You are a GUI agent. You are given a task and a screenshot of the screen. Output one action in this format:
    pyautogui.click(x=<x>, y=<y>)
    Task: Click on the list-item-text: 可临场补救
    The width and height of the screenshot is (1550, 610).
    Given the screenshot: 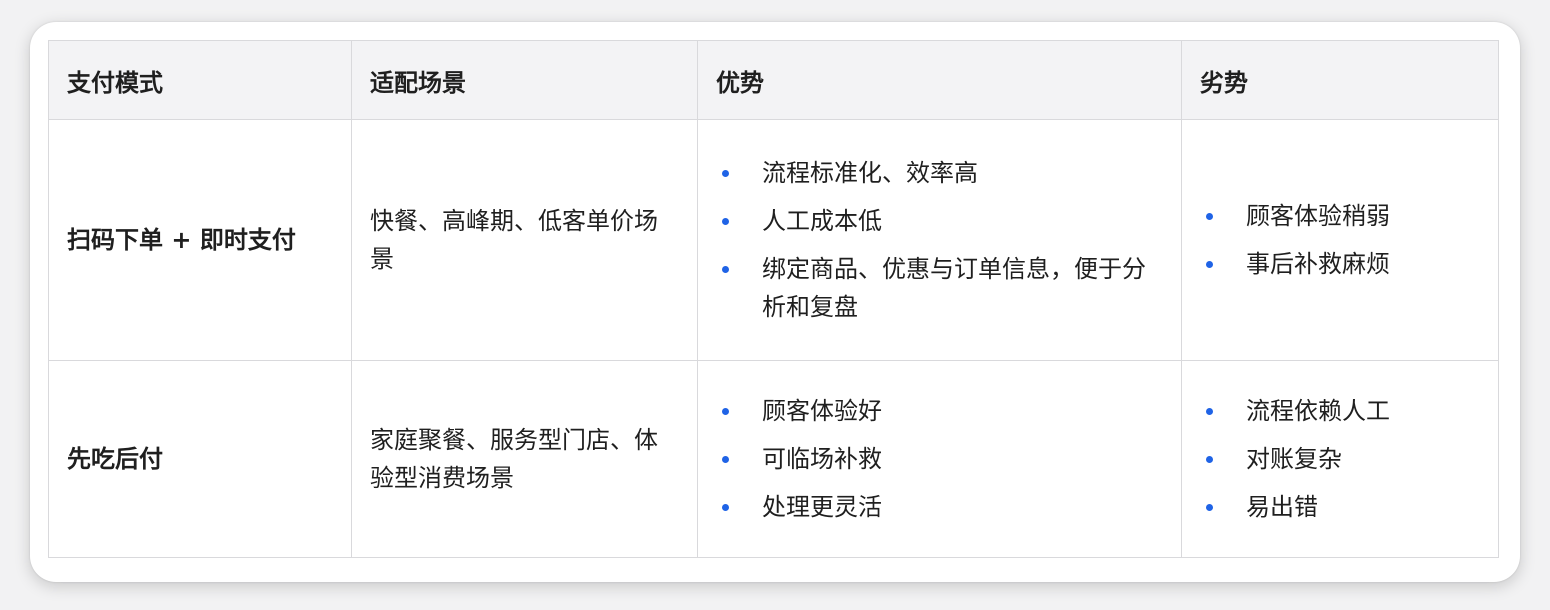 What is the action you would take?
    pyautogui.click(x=822, y=459)
    